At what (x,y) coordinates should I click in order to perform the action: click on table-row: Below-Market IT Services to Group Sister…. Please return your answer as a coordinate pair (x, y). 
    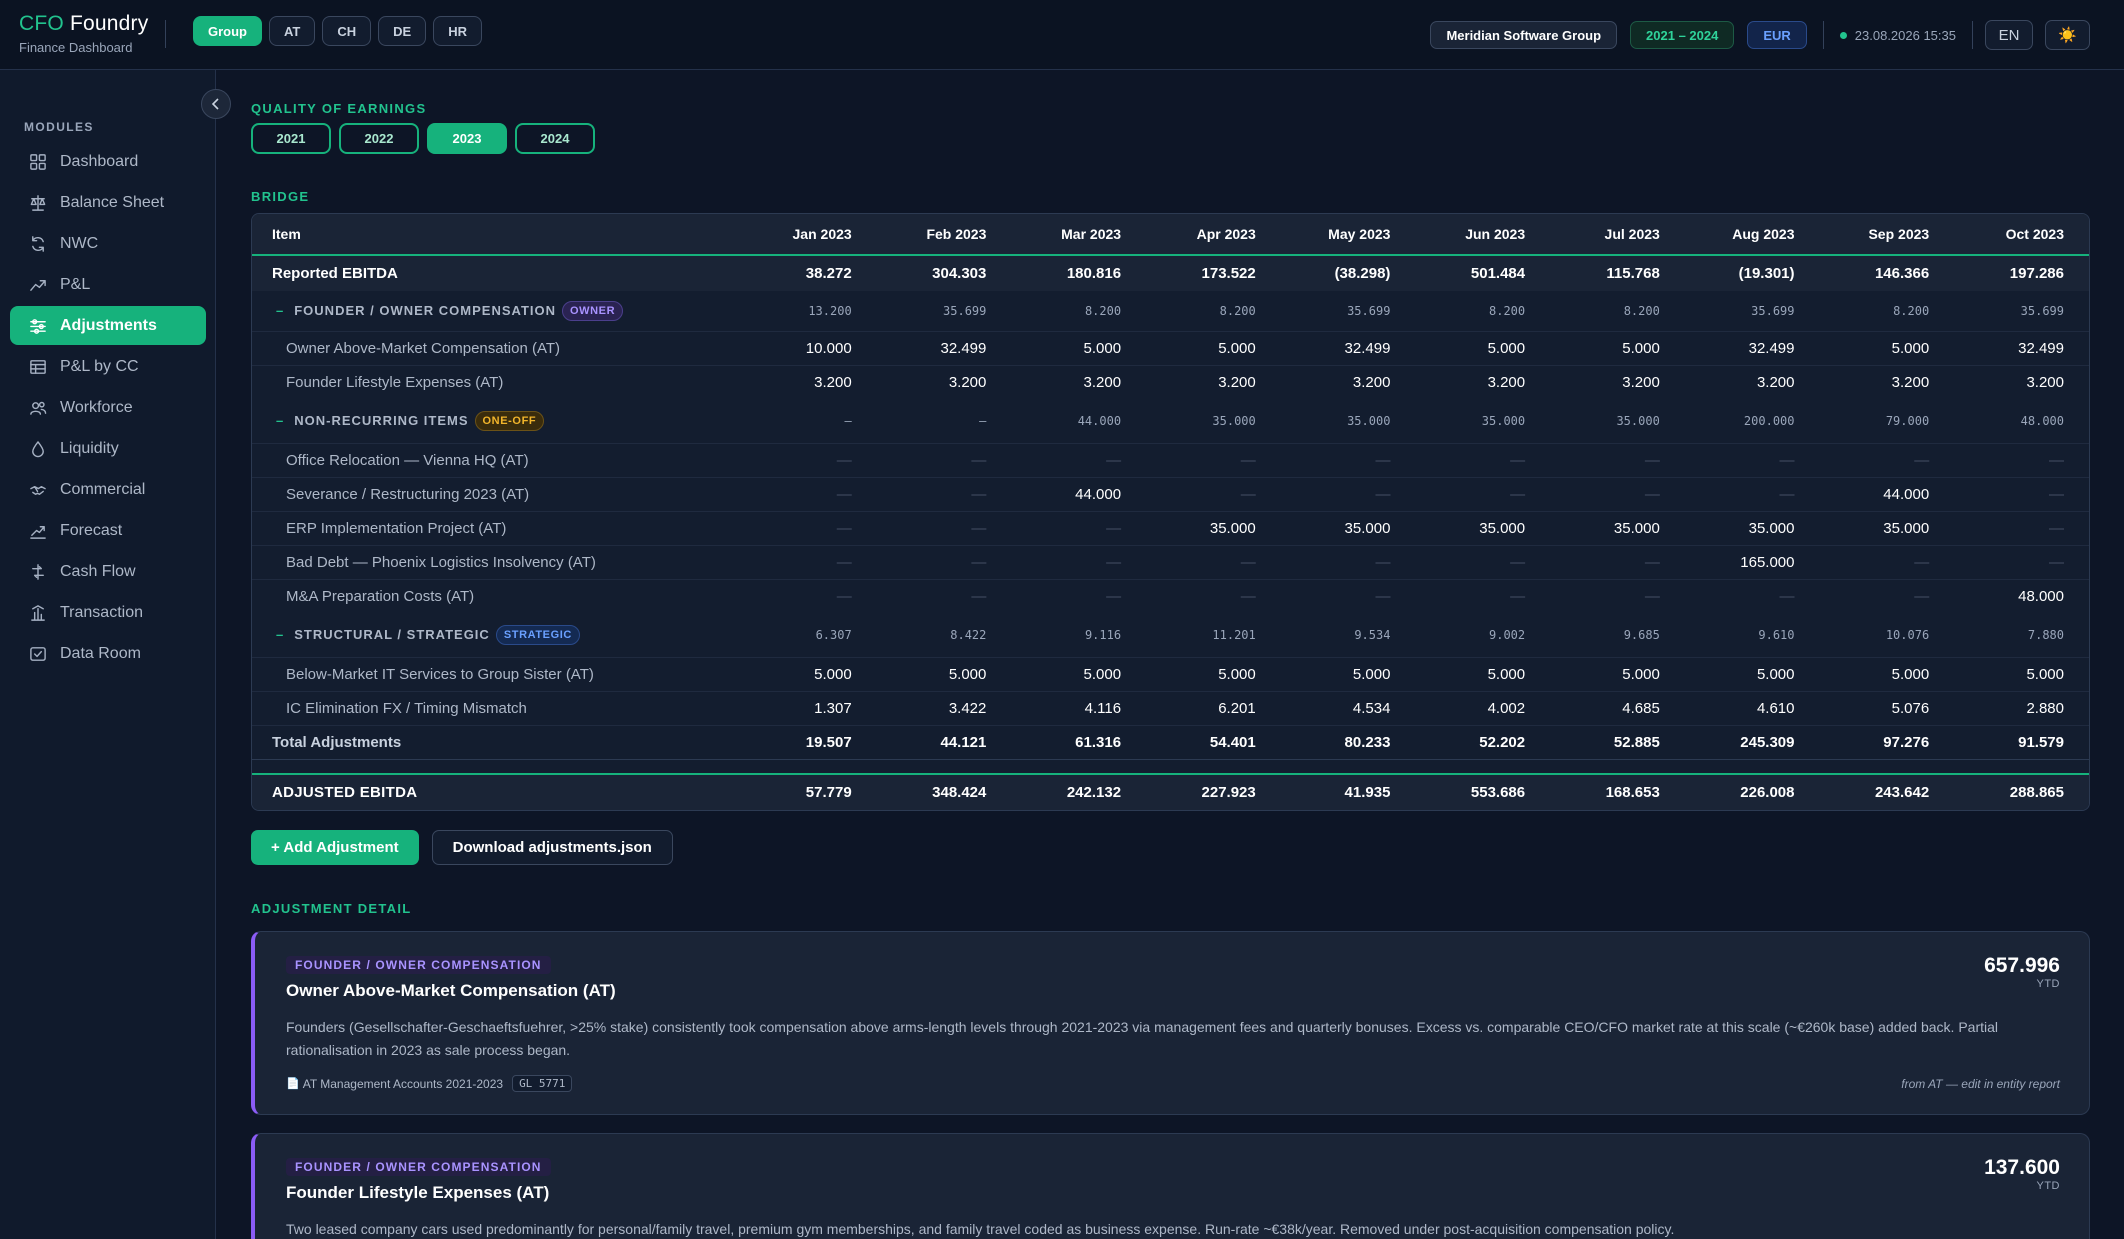
    Looking at the image, I should click on (1170, 673).